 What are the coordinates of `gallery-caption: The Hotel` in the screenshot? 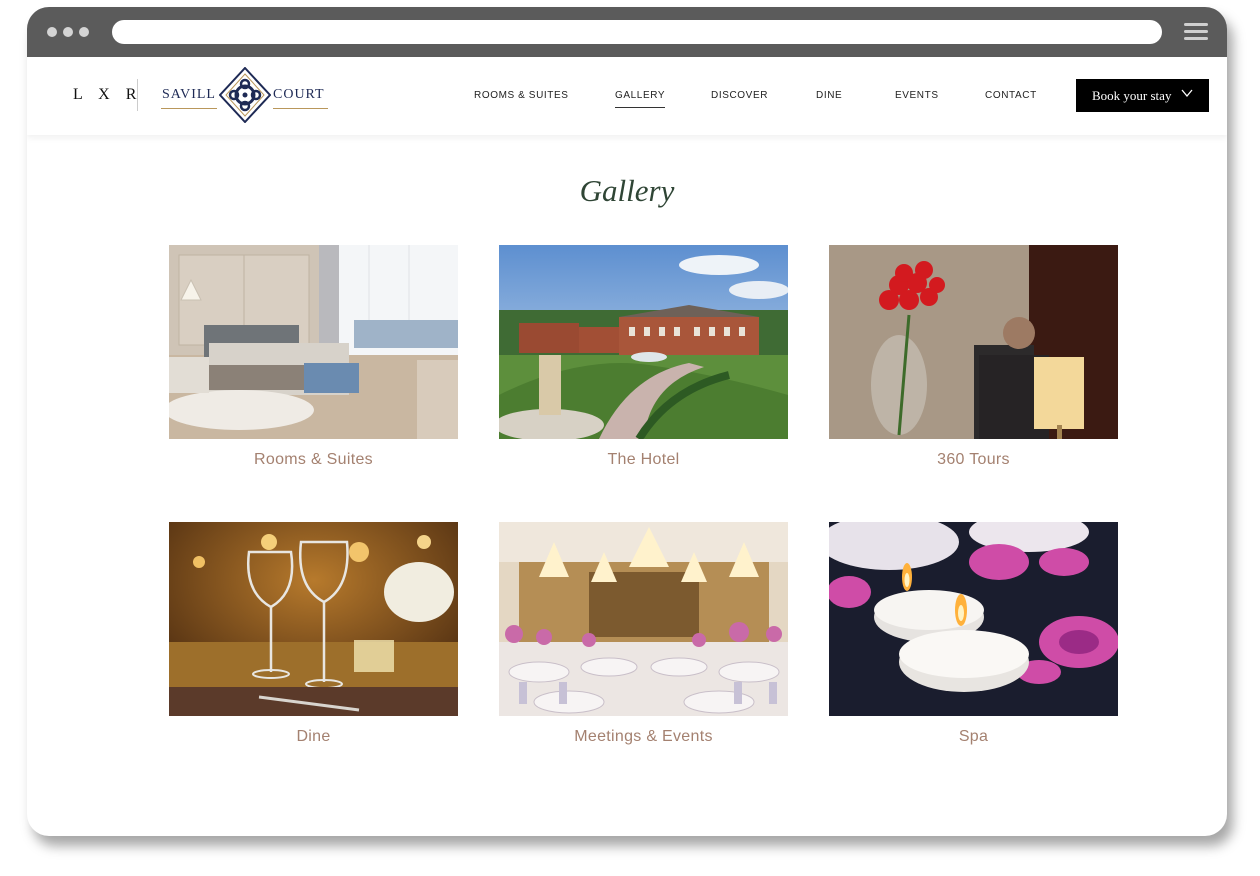 It's located at (643, 459).